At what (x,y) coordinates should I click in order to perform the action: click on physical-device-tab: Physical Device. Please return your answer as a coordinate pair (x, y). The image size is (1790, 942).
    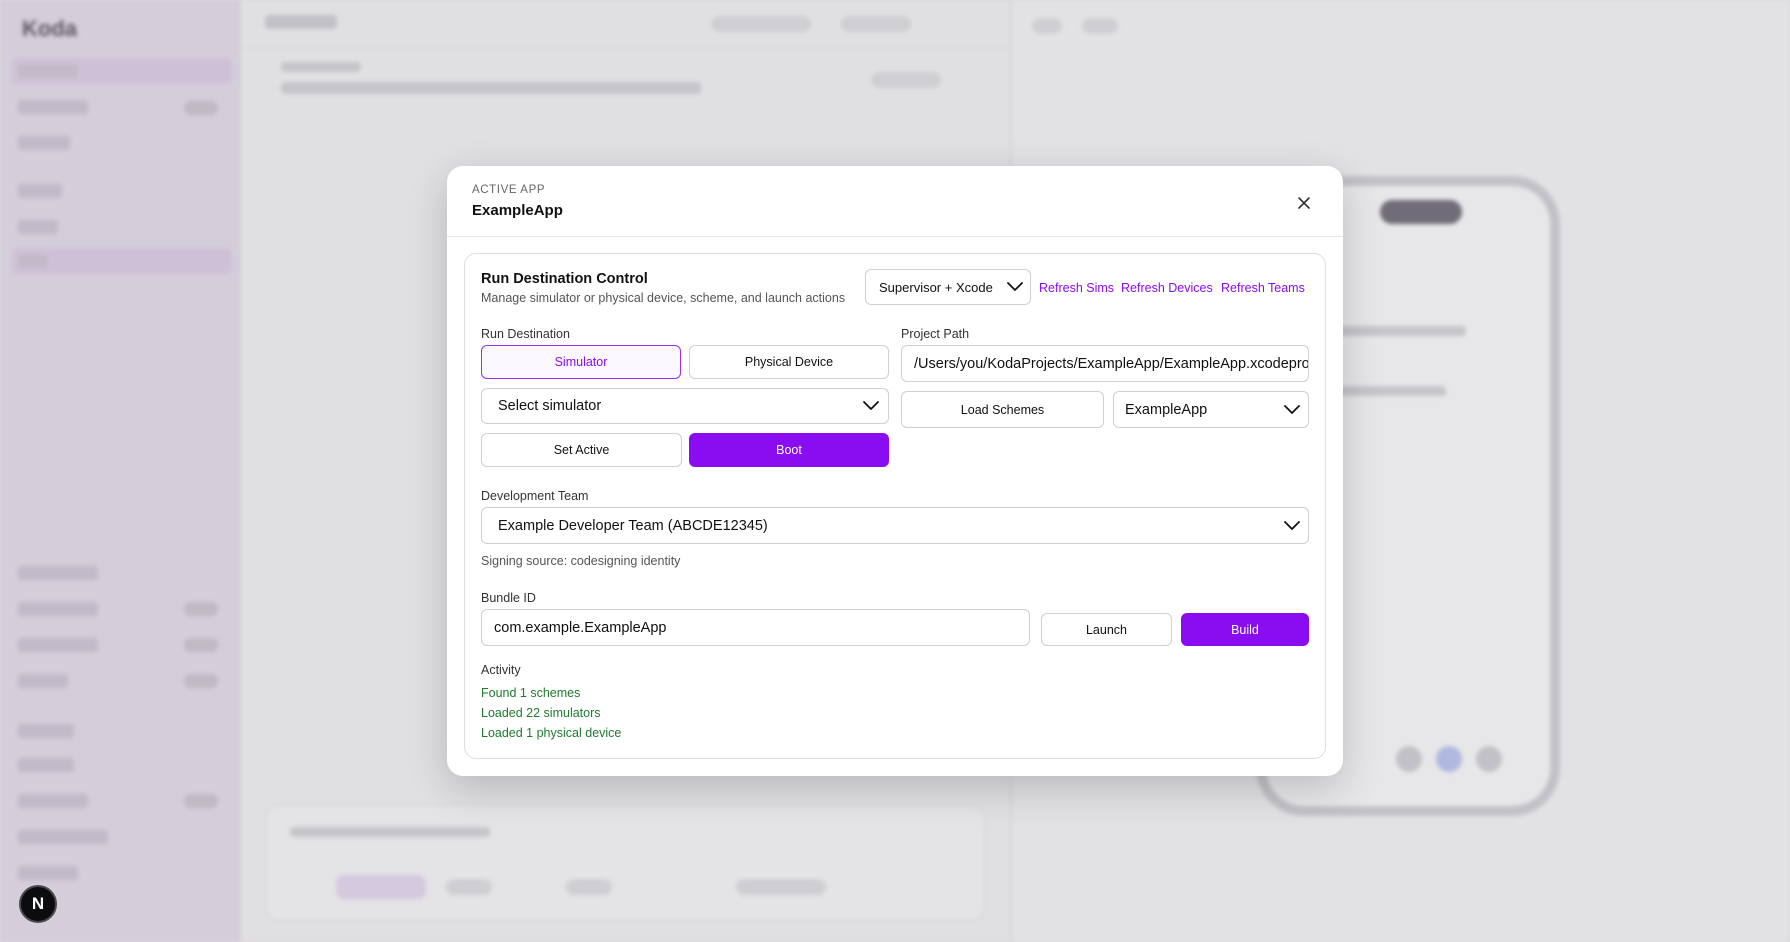
    Looking at the image, I should click on (789, 362).